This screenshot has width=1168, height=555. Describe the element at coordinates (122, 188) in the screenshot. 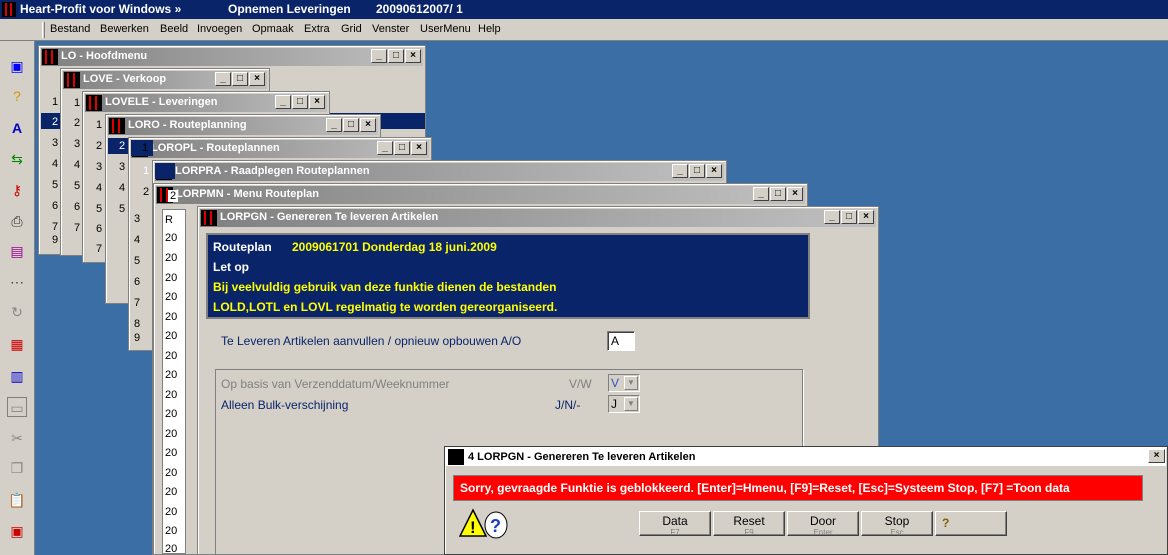

I see `loro-item-num: 4` at that location.